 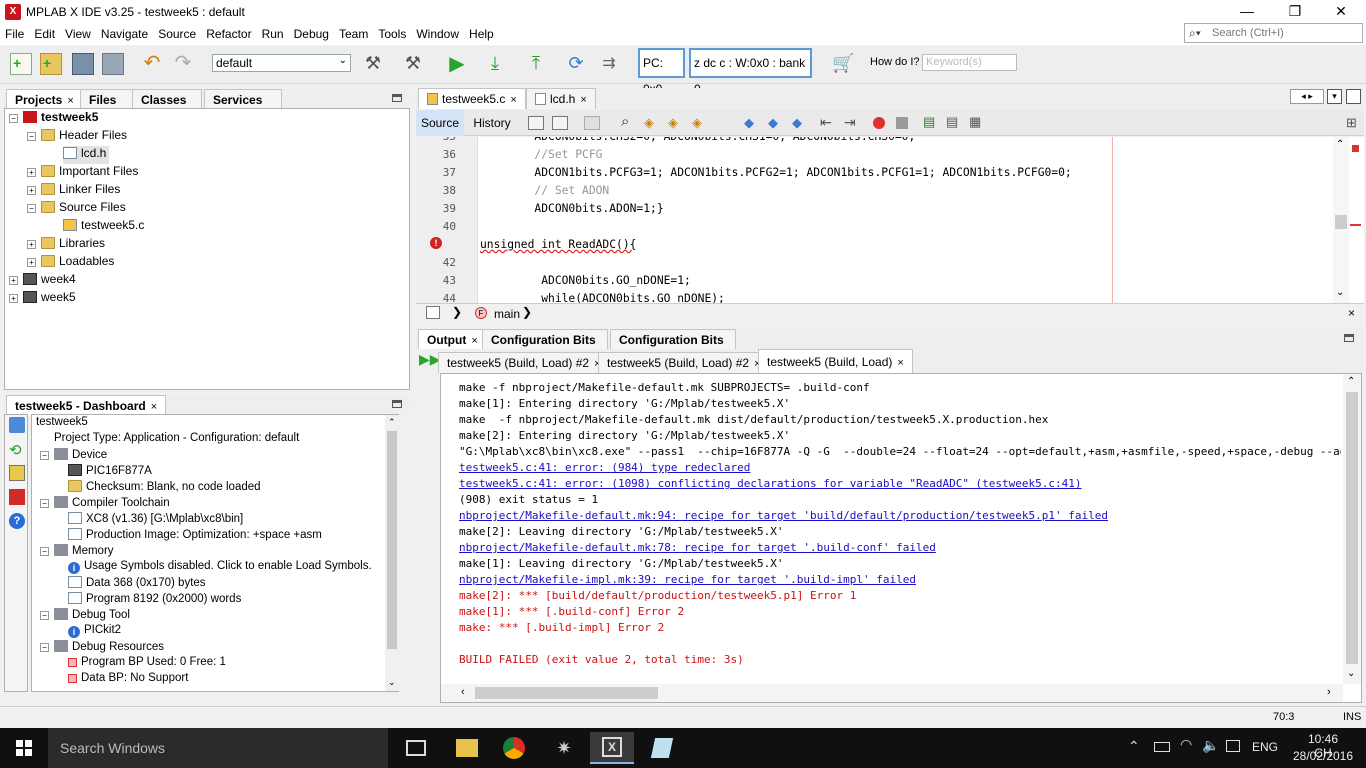 What do you see at coordinates (1340, 144) in the screenshot?
I see `scroll-up-icon: ⌃` at bounding box center [1340, 144].